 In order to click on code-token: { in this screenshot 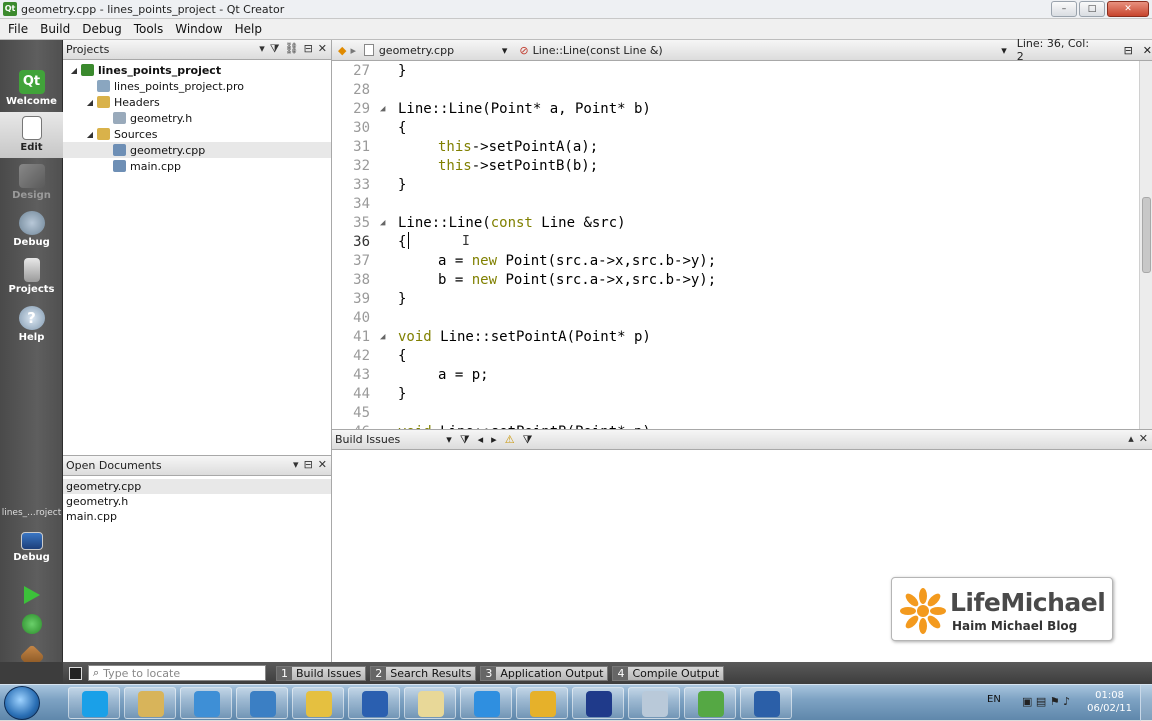, I will do `click(402, 356)`.